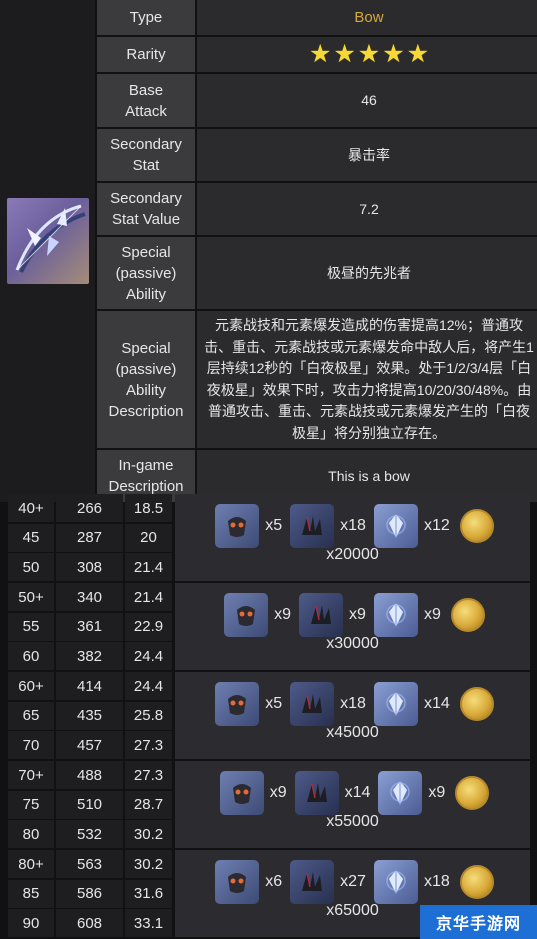 This screenshot has height=939, width=537. Describe the element at coordinates (31, 834) in the screenshot. I see `level-cell: 80` at that location.